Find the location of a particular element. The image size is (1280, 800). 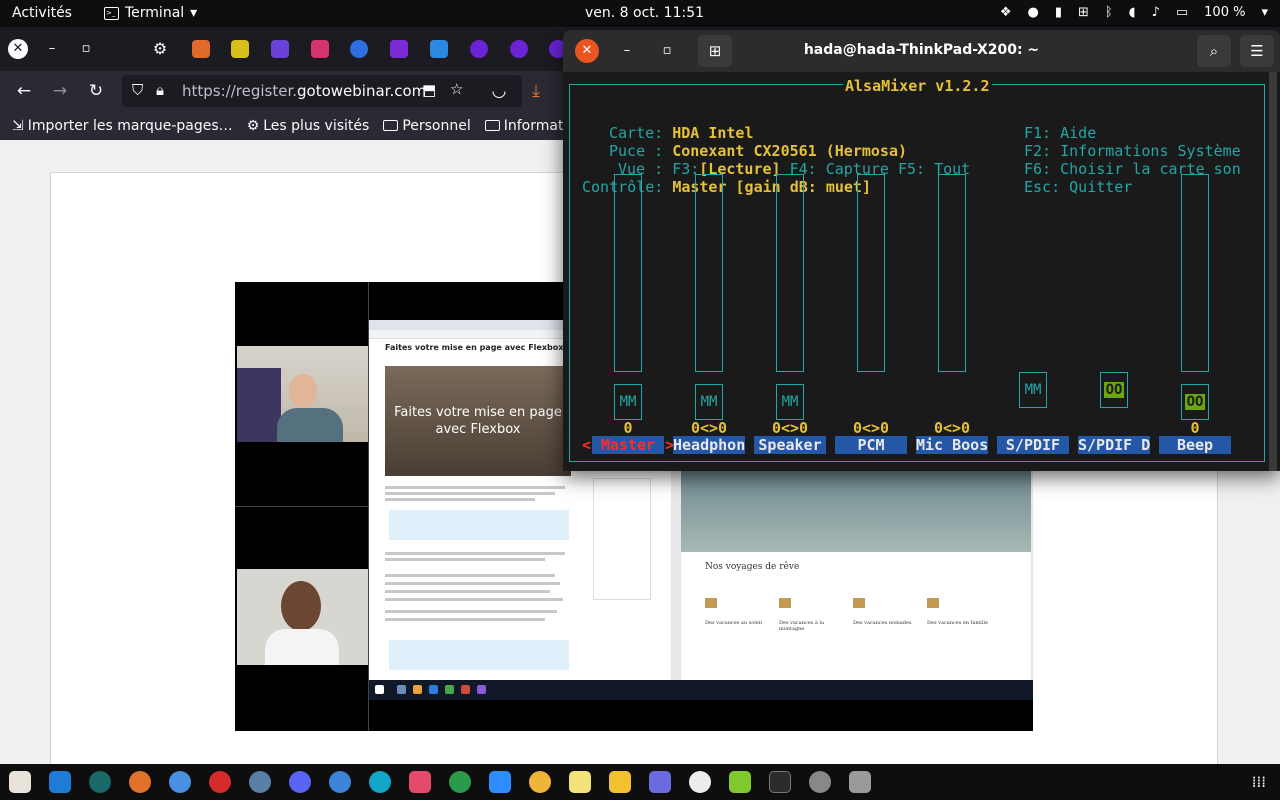

bookmark-star-icon: ☆ is located at coordinates (456, 89).